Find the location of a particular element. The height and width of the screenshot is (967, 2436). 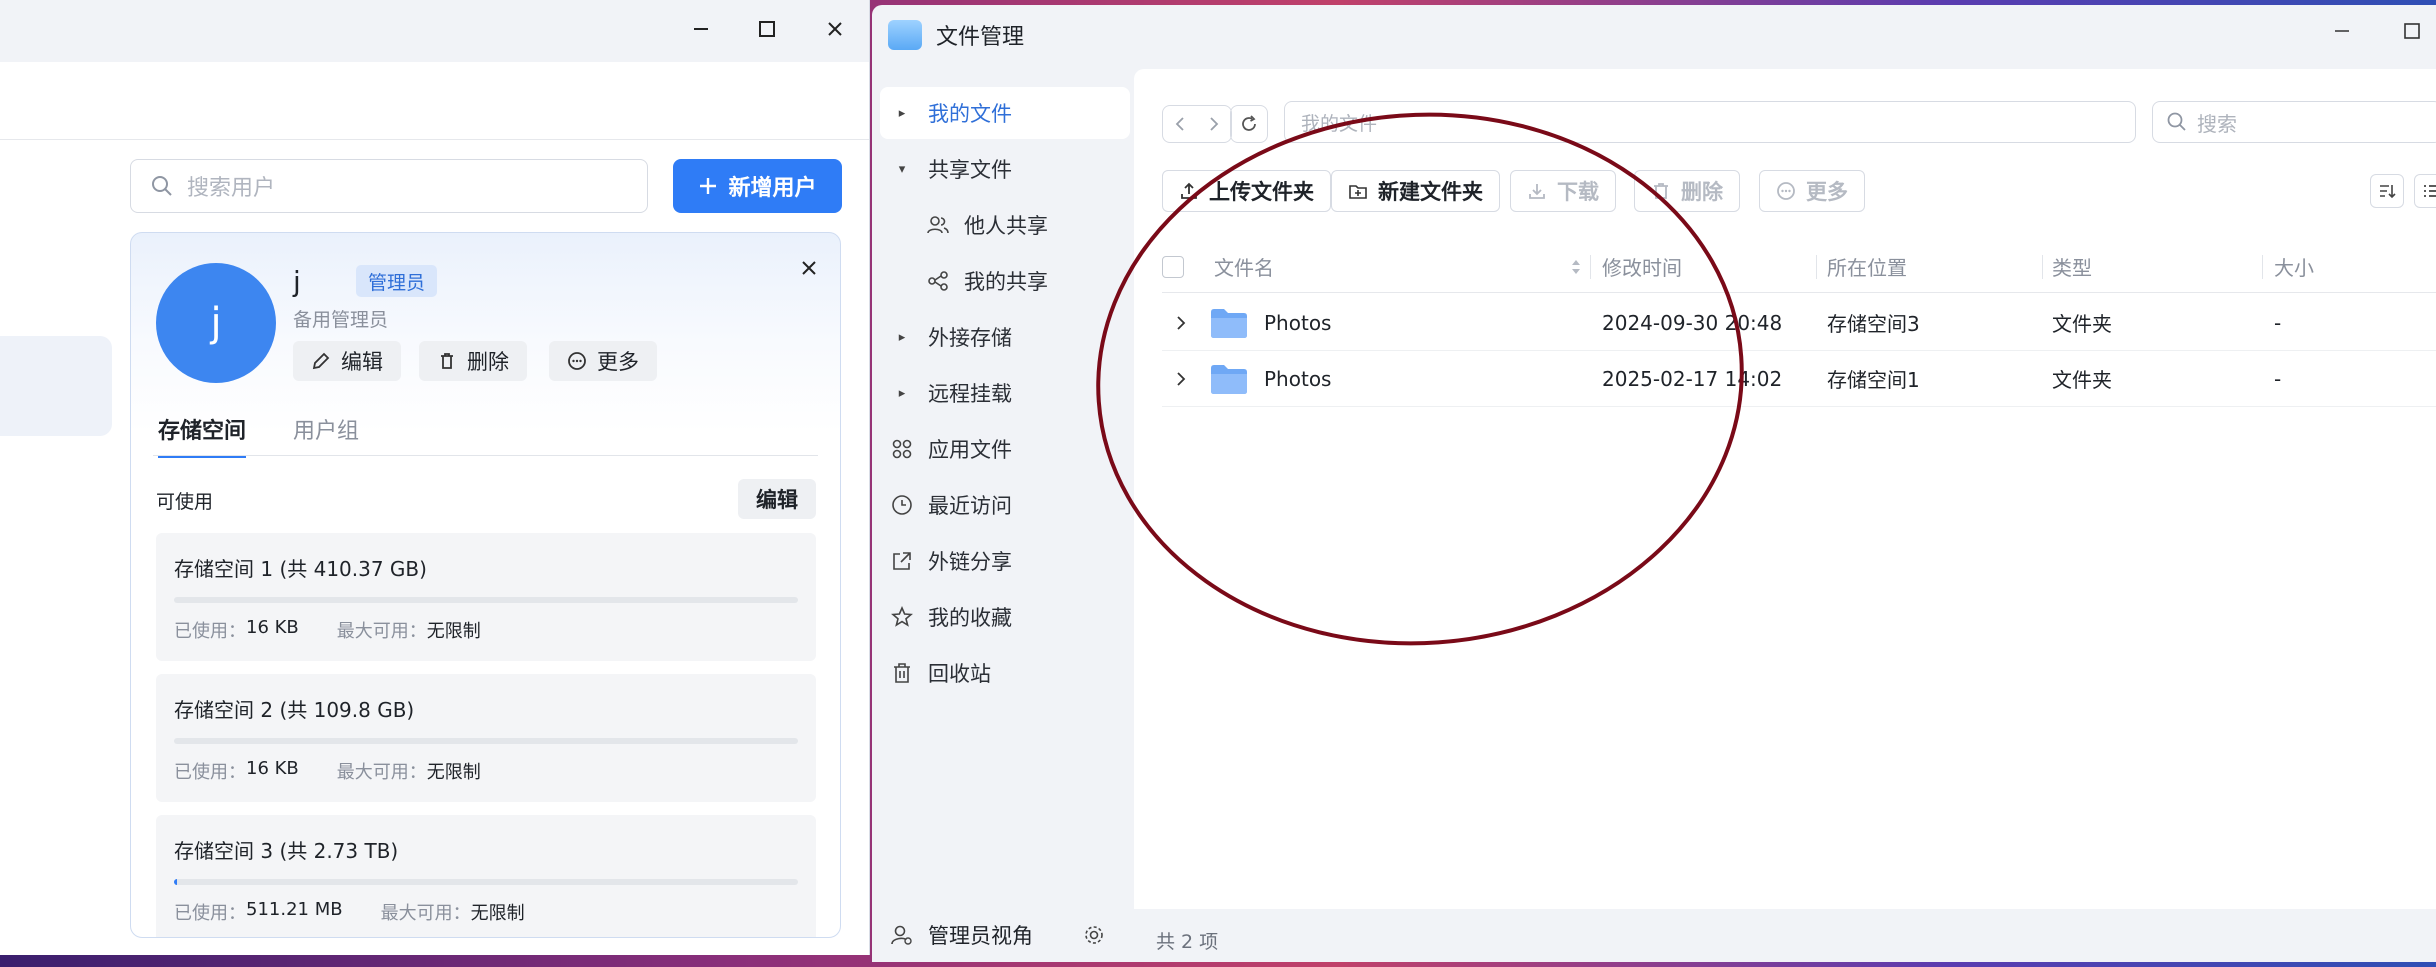

refresh-icon is located at coordinates (1249, 124).